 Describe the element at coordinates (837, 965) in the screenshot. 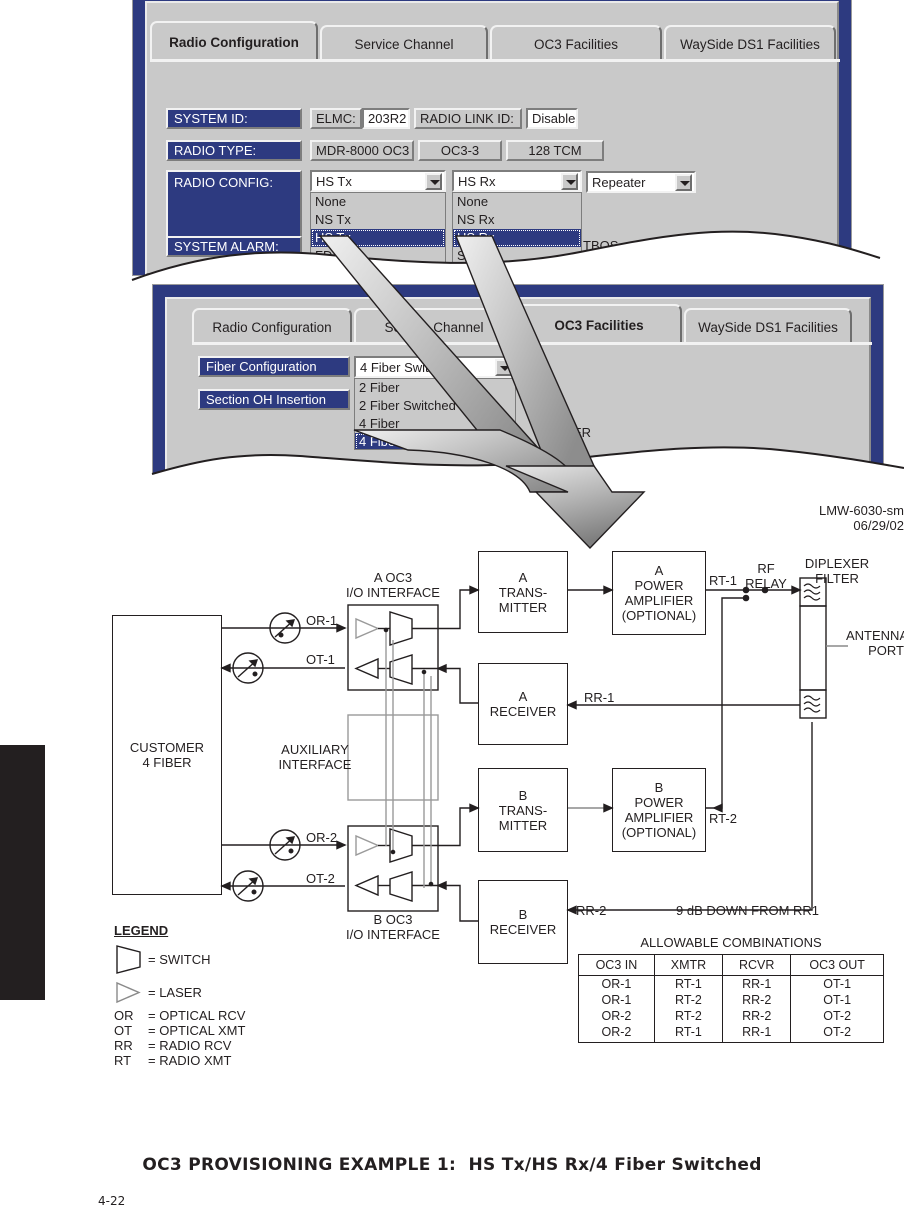

I see `col-header-oc3-out: OC3 OUT` at that location.